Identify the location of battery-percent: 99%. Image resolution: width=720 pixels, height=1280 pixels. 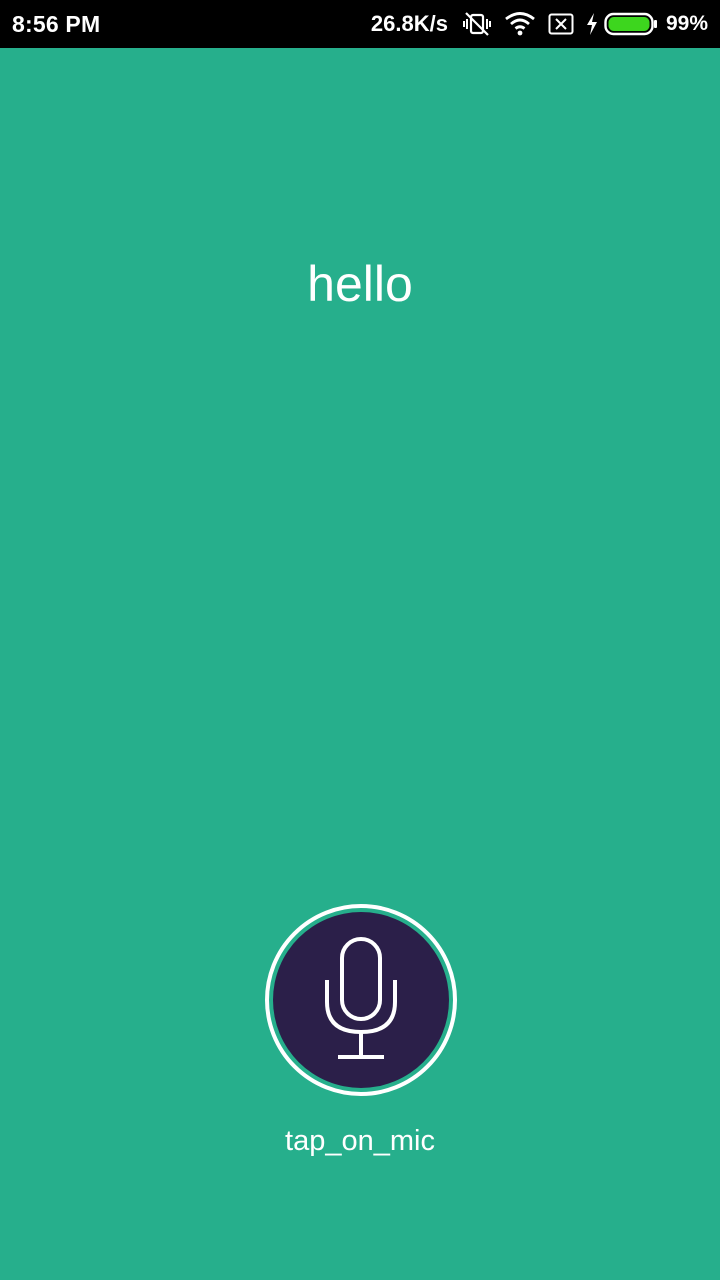
(686, 23).